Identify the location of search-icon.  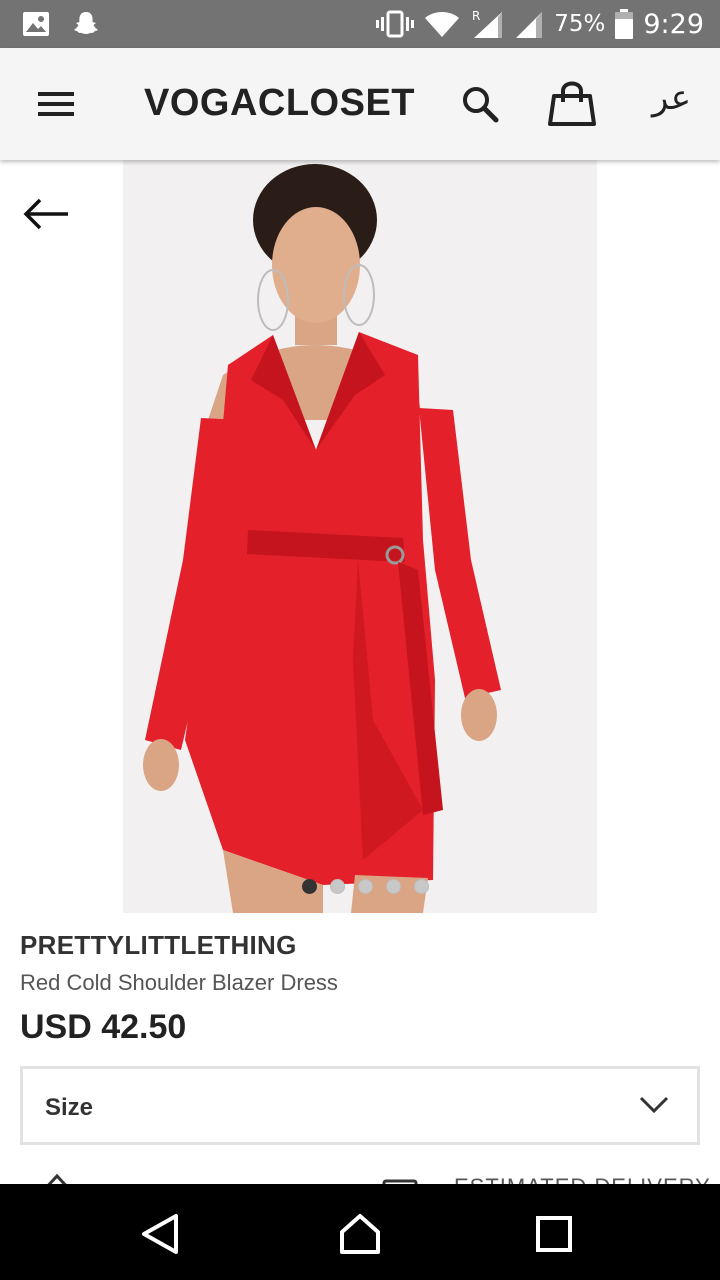
(481, 105).